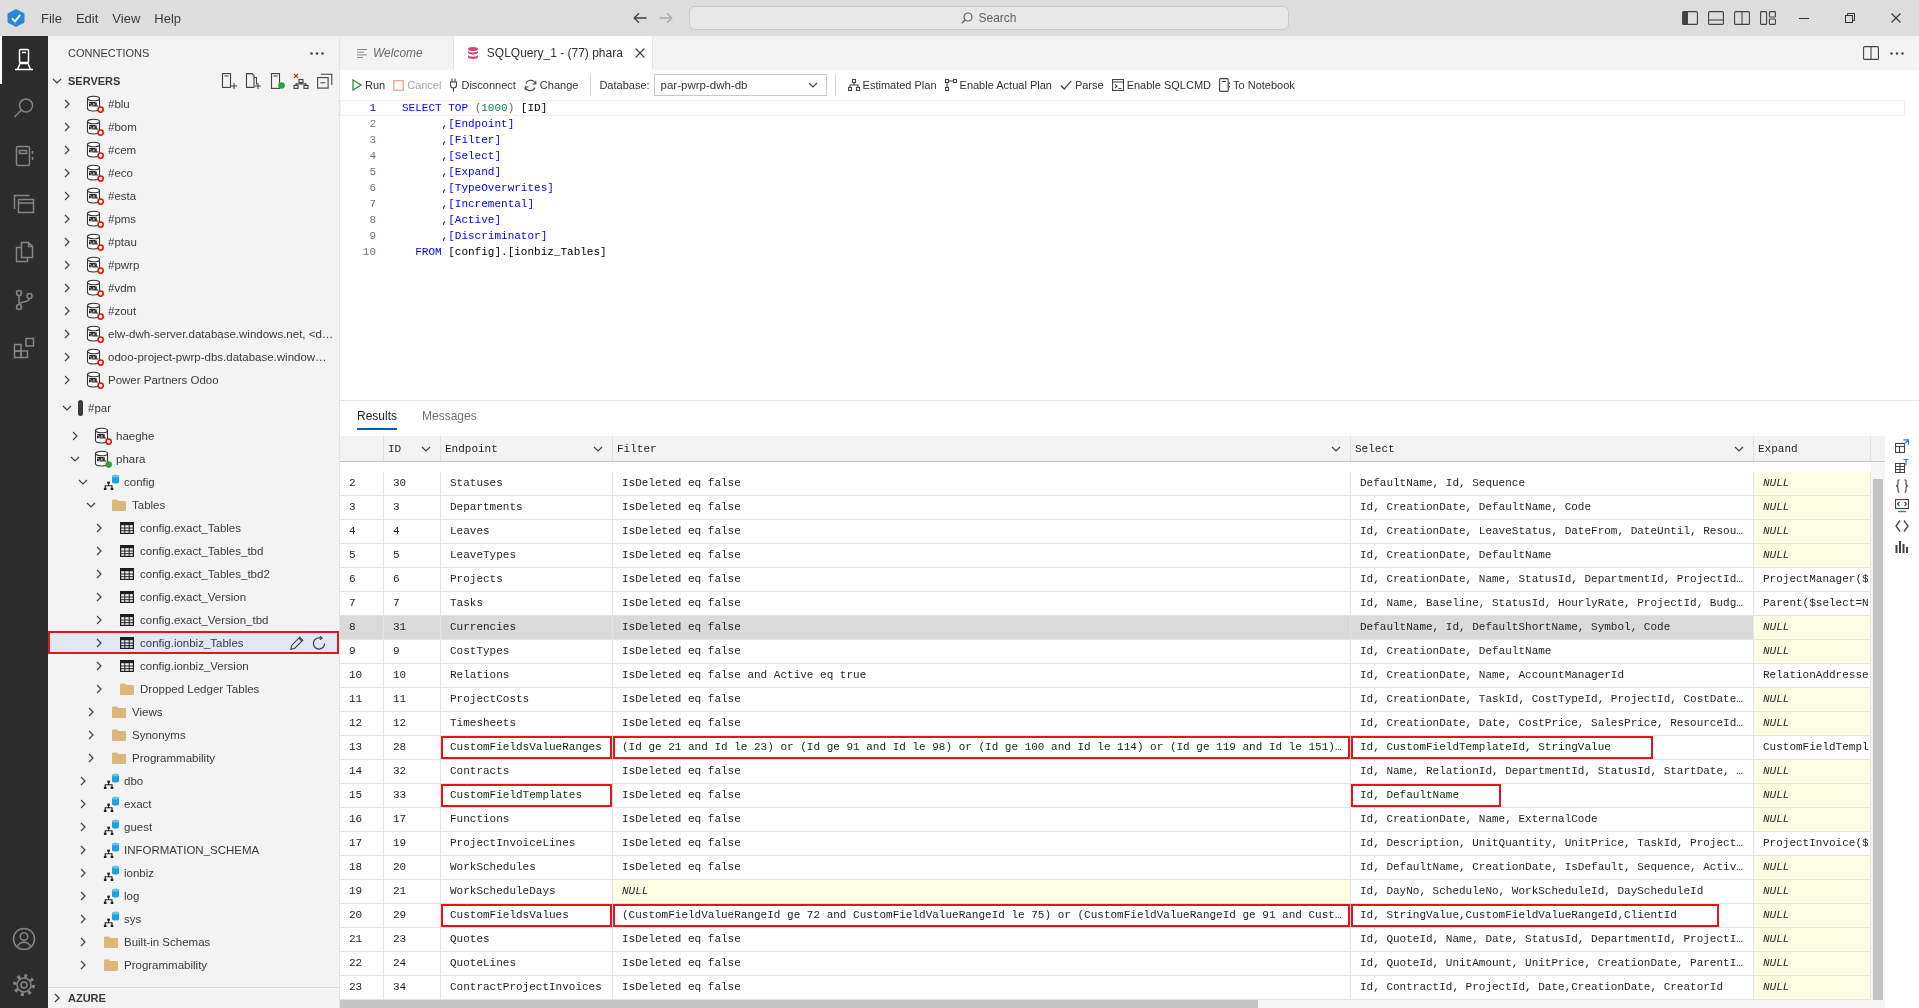 This screenshot has height=1008, width=1919. Describe the element at coordinates (412, 448) in the screenshot. I see `column-header: ID` at that location.